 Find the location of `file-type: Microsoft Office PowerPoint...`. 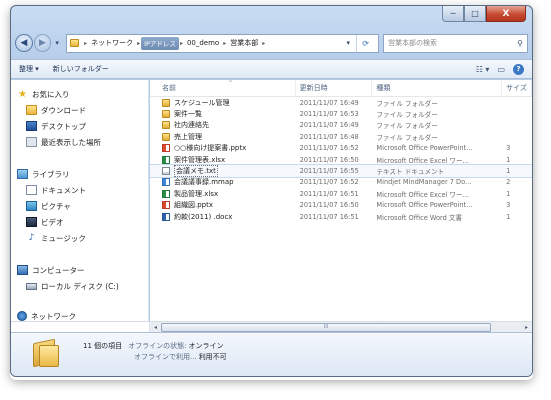

file-type: Microsoft Office PowerPoint... is located at coordinates (424, 205).